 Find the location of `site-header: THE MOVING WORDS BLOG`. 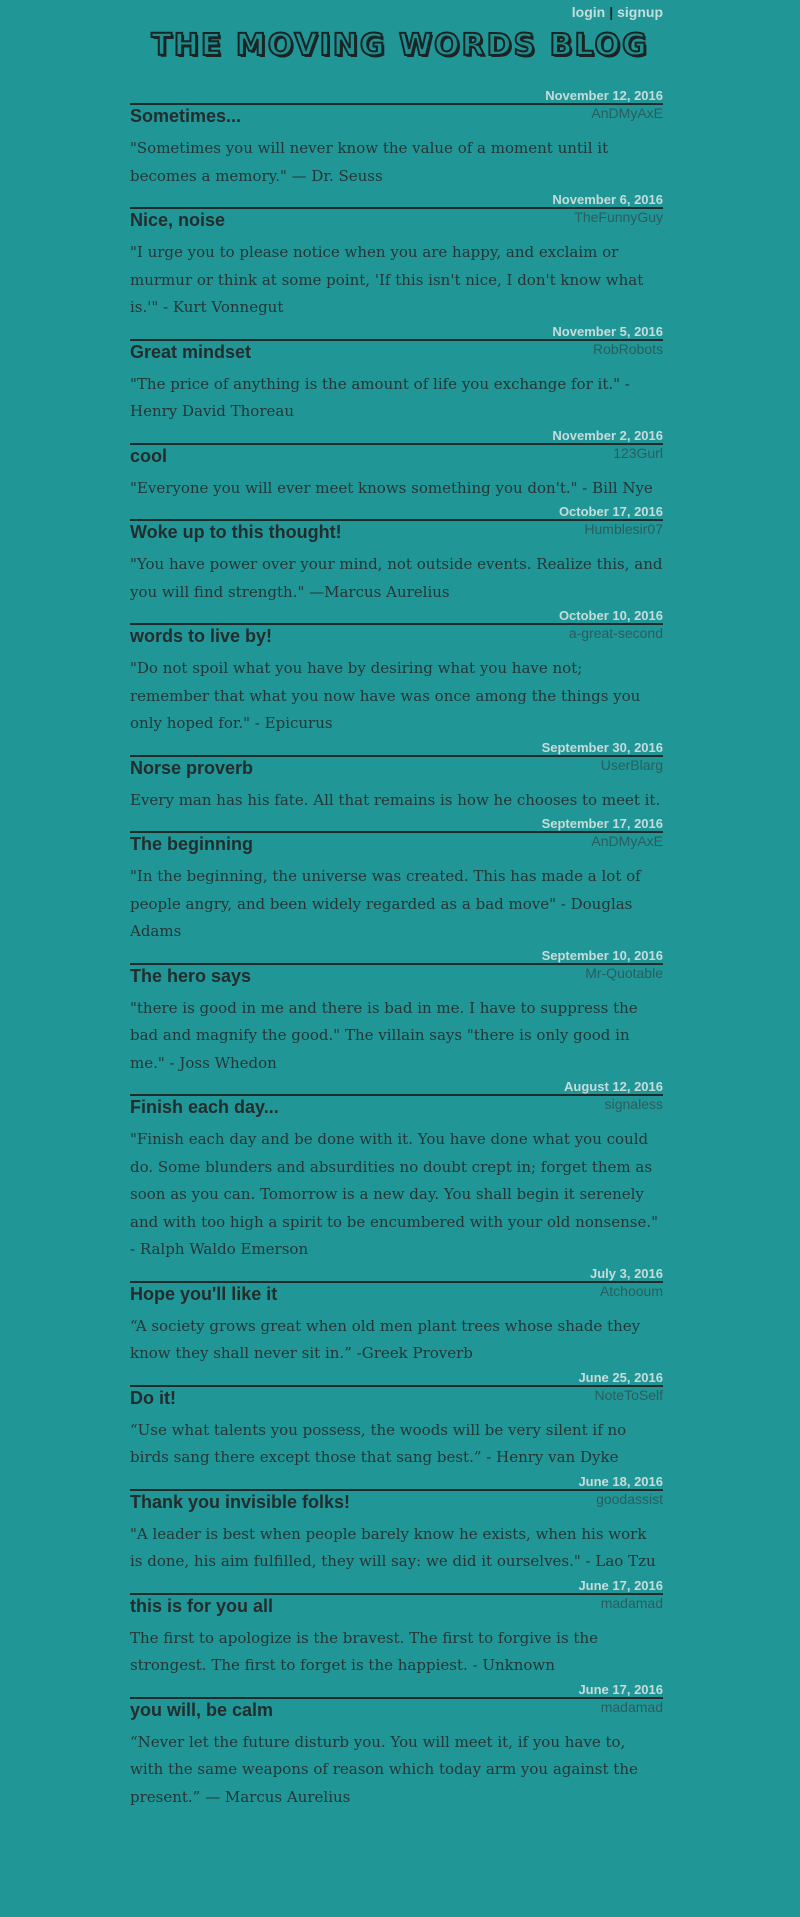

site-header: THE MOVING WORDS BLOG is located at coordinates (400, 45).